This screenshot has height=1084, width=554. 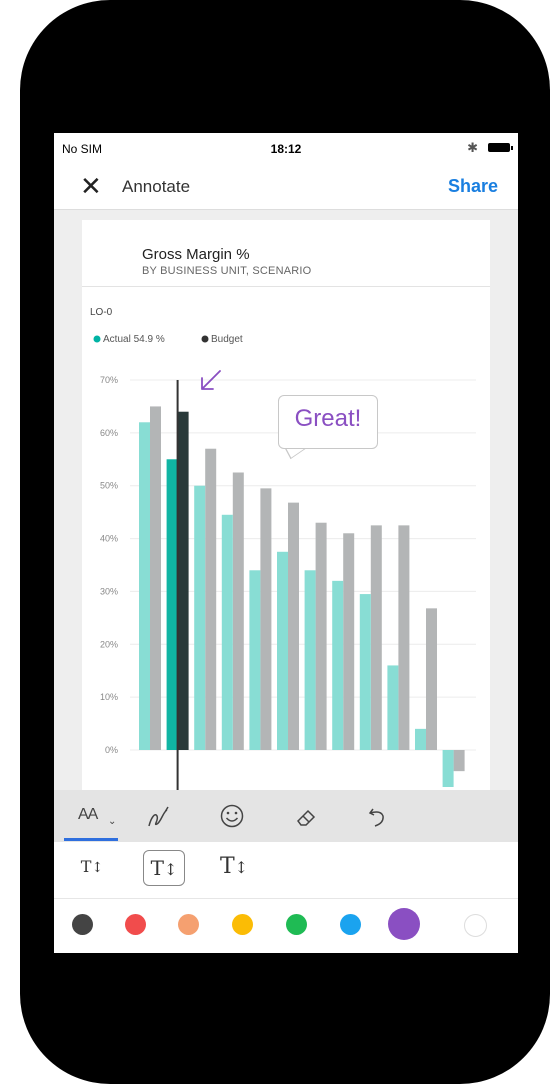 I want to click on y-tick-label: 60%, so click(x=109, y=433).